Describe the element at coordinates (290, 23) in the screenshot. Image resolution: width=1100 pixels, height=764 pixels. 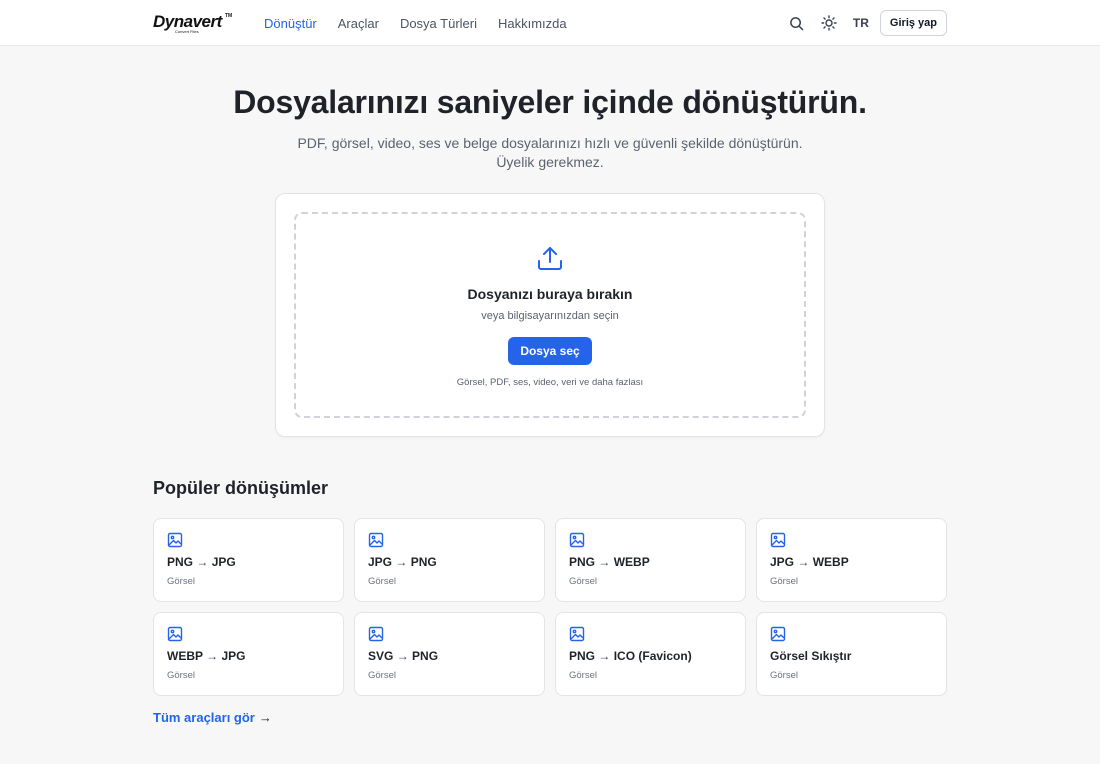
I see `nav-convert: Dönüştür` at that location.